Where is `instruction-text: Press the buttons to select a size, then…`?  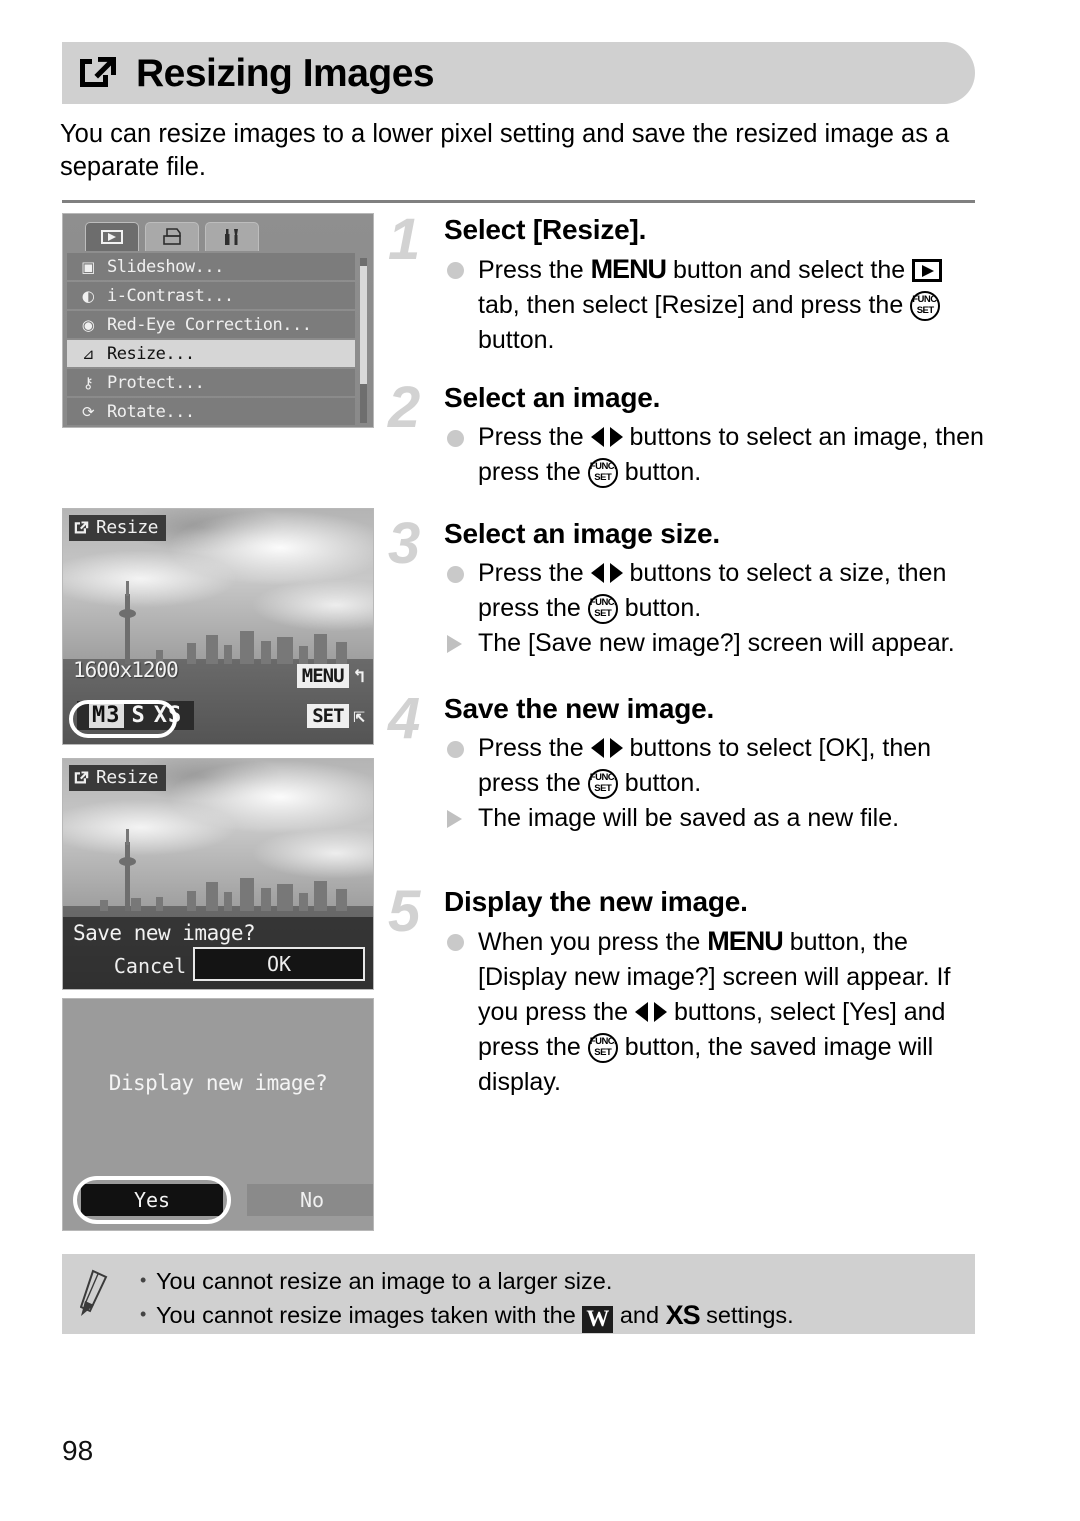
instruction-text: Press the buttons to select a size, then… is located at coordinates (712, 591).